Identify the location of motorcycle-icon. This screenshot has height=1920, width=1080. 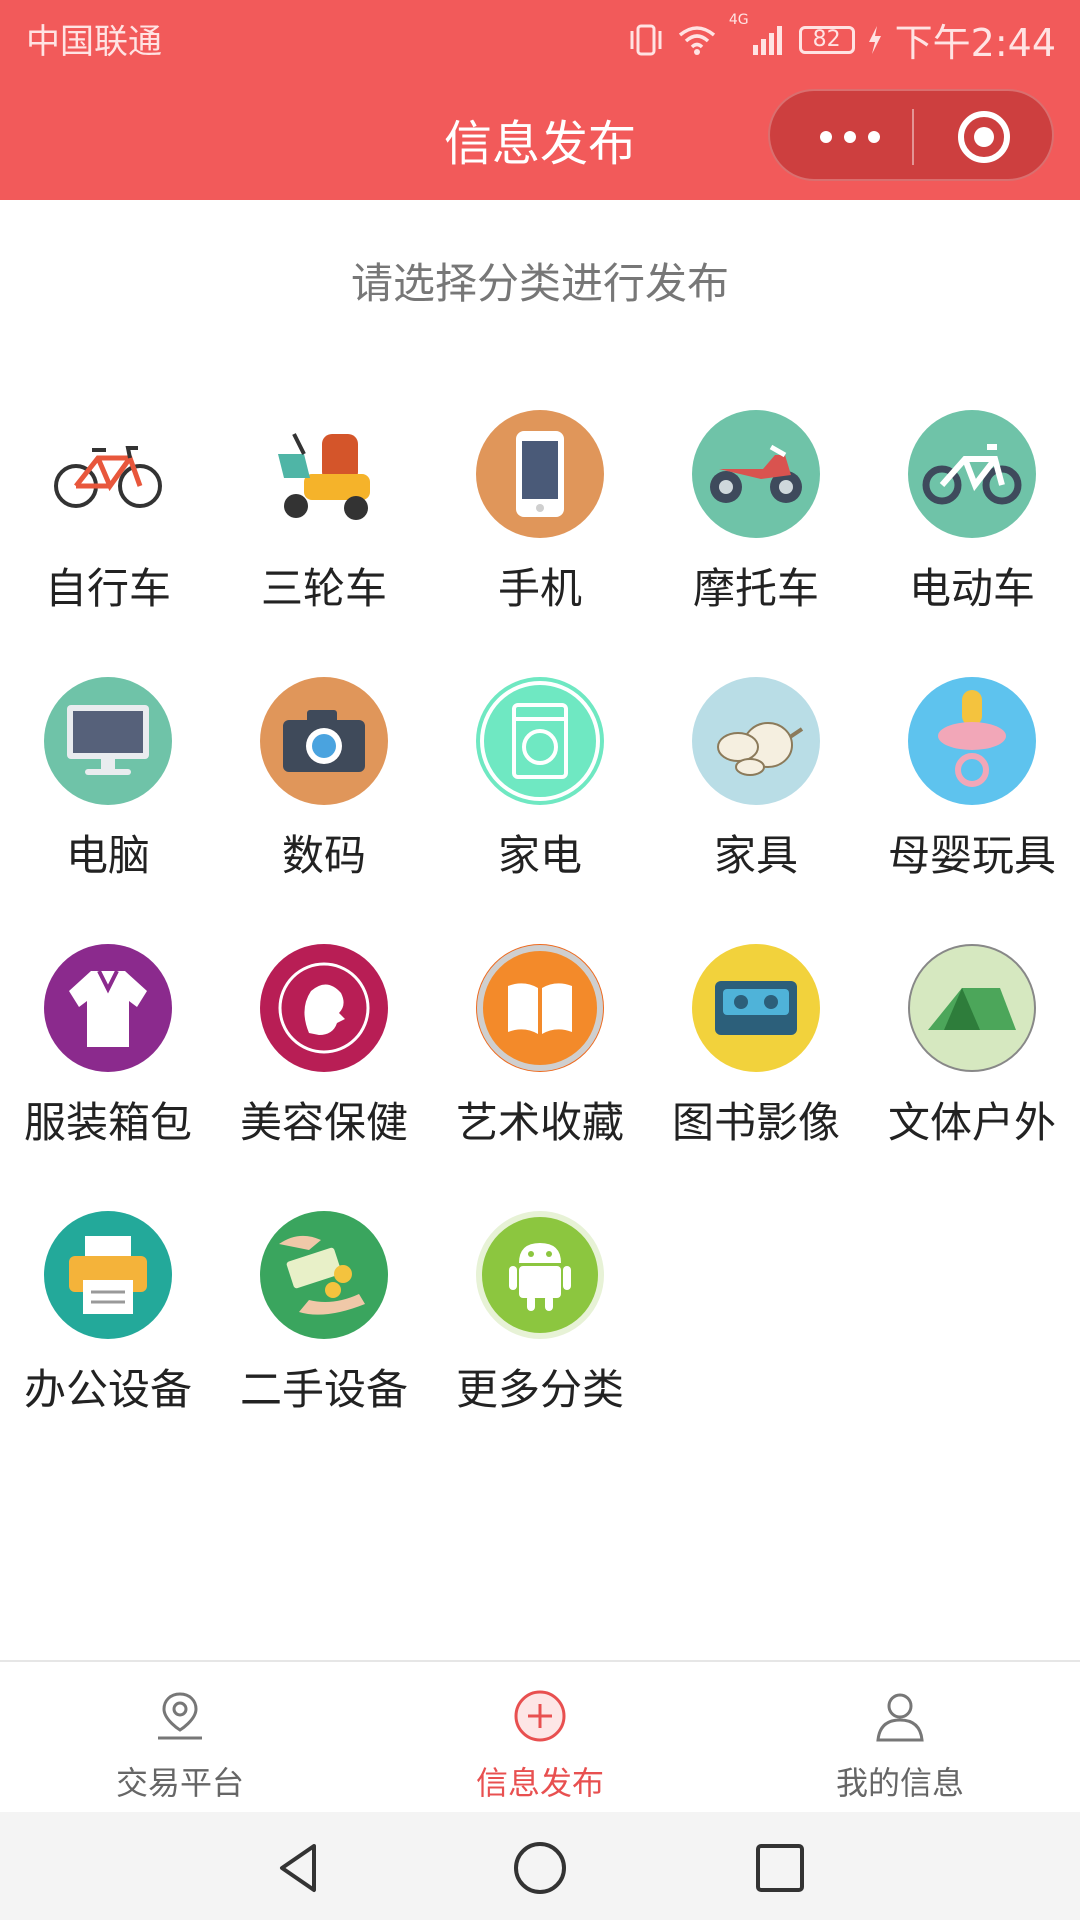
(756, 474).